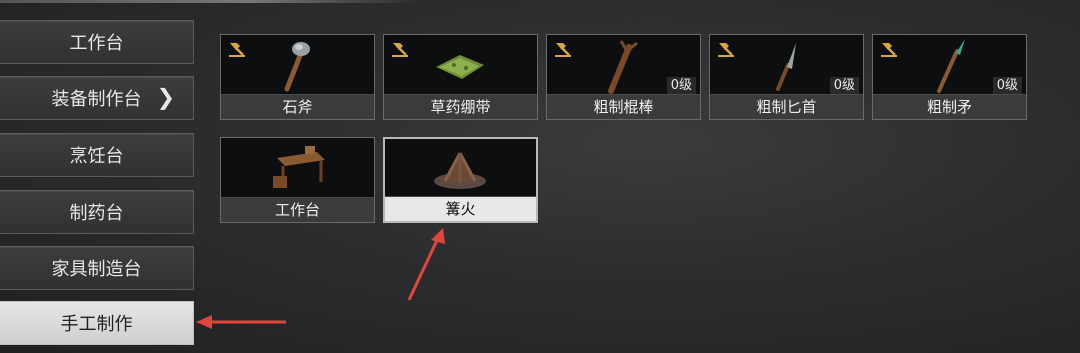 The image size is (1080, 353). I want to click on workbench-icon, so click(297, 168).